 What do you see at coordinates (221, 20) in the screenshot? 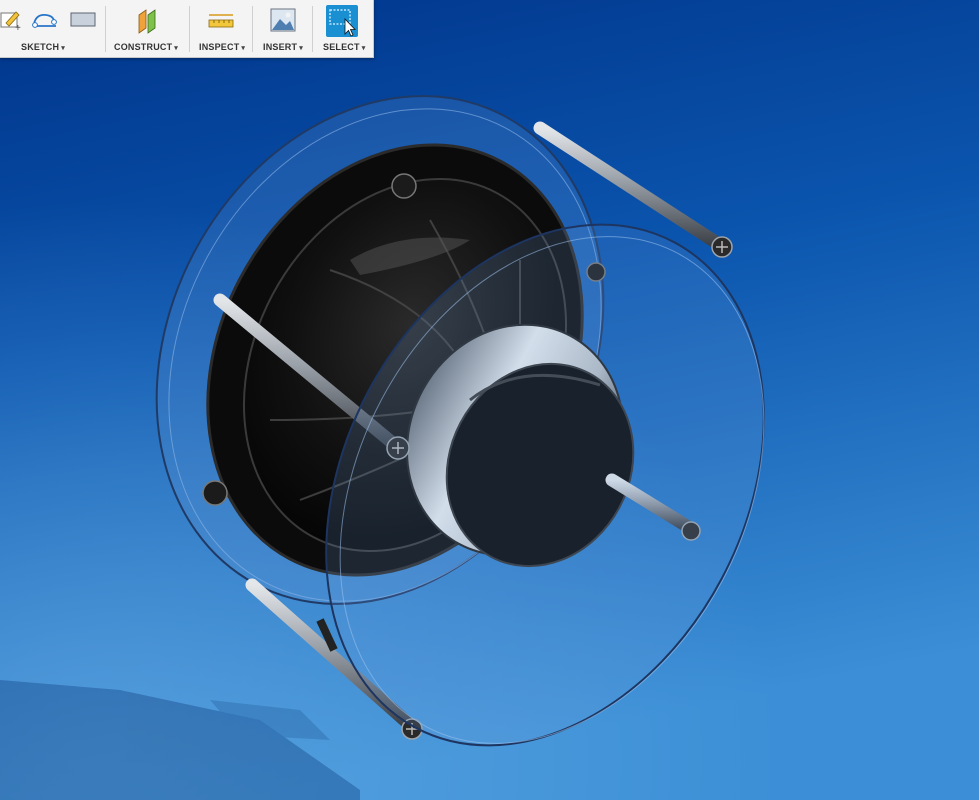
I see `measure-icon` at bounding box center [221, 20].